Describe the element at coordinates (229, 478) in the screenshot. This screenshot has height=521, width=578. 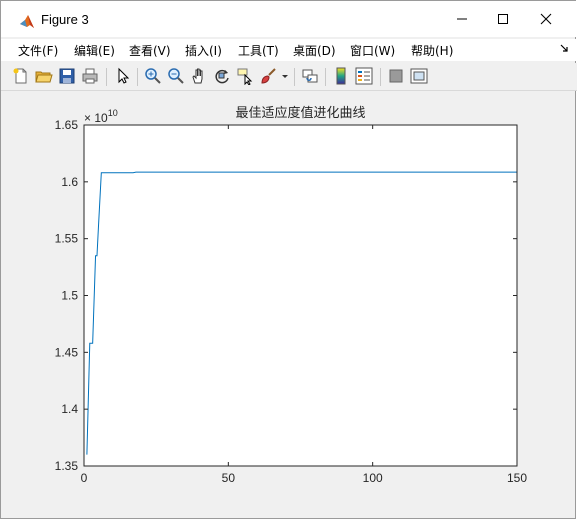
I see `x-tick-label: 50` at that location.